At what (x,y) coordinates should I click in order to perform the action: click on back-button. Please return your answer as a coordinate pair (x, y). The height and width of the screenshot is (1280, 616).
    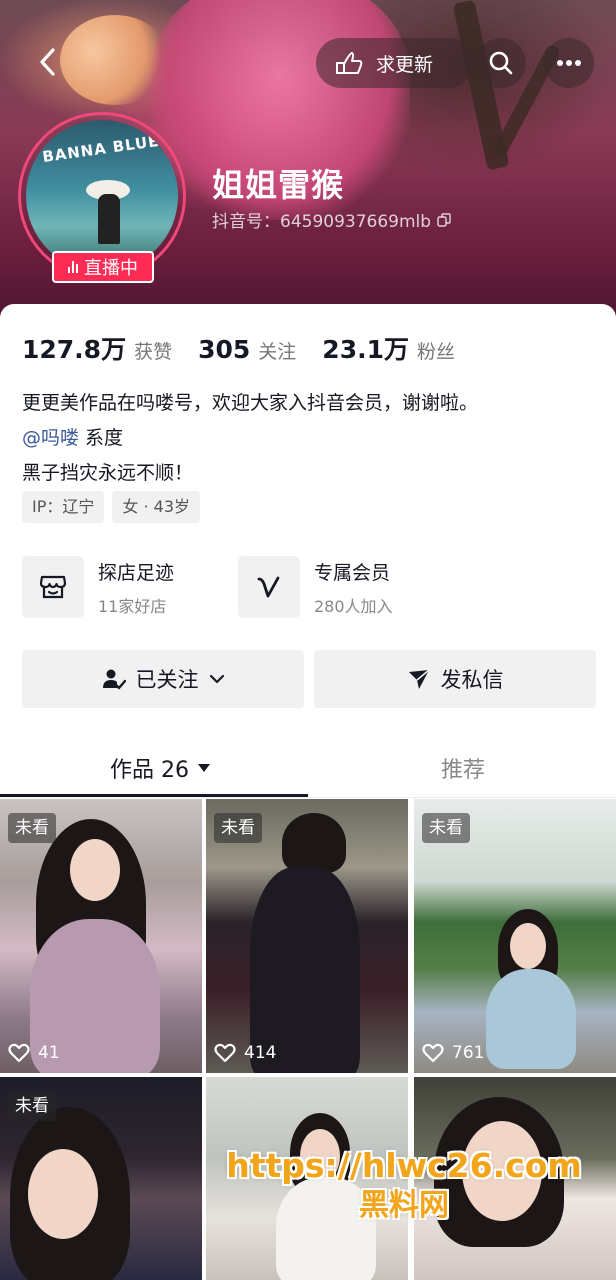
    Looking at the image, I should click on (48, 64).